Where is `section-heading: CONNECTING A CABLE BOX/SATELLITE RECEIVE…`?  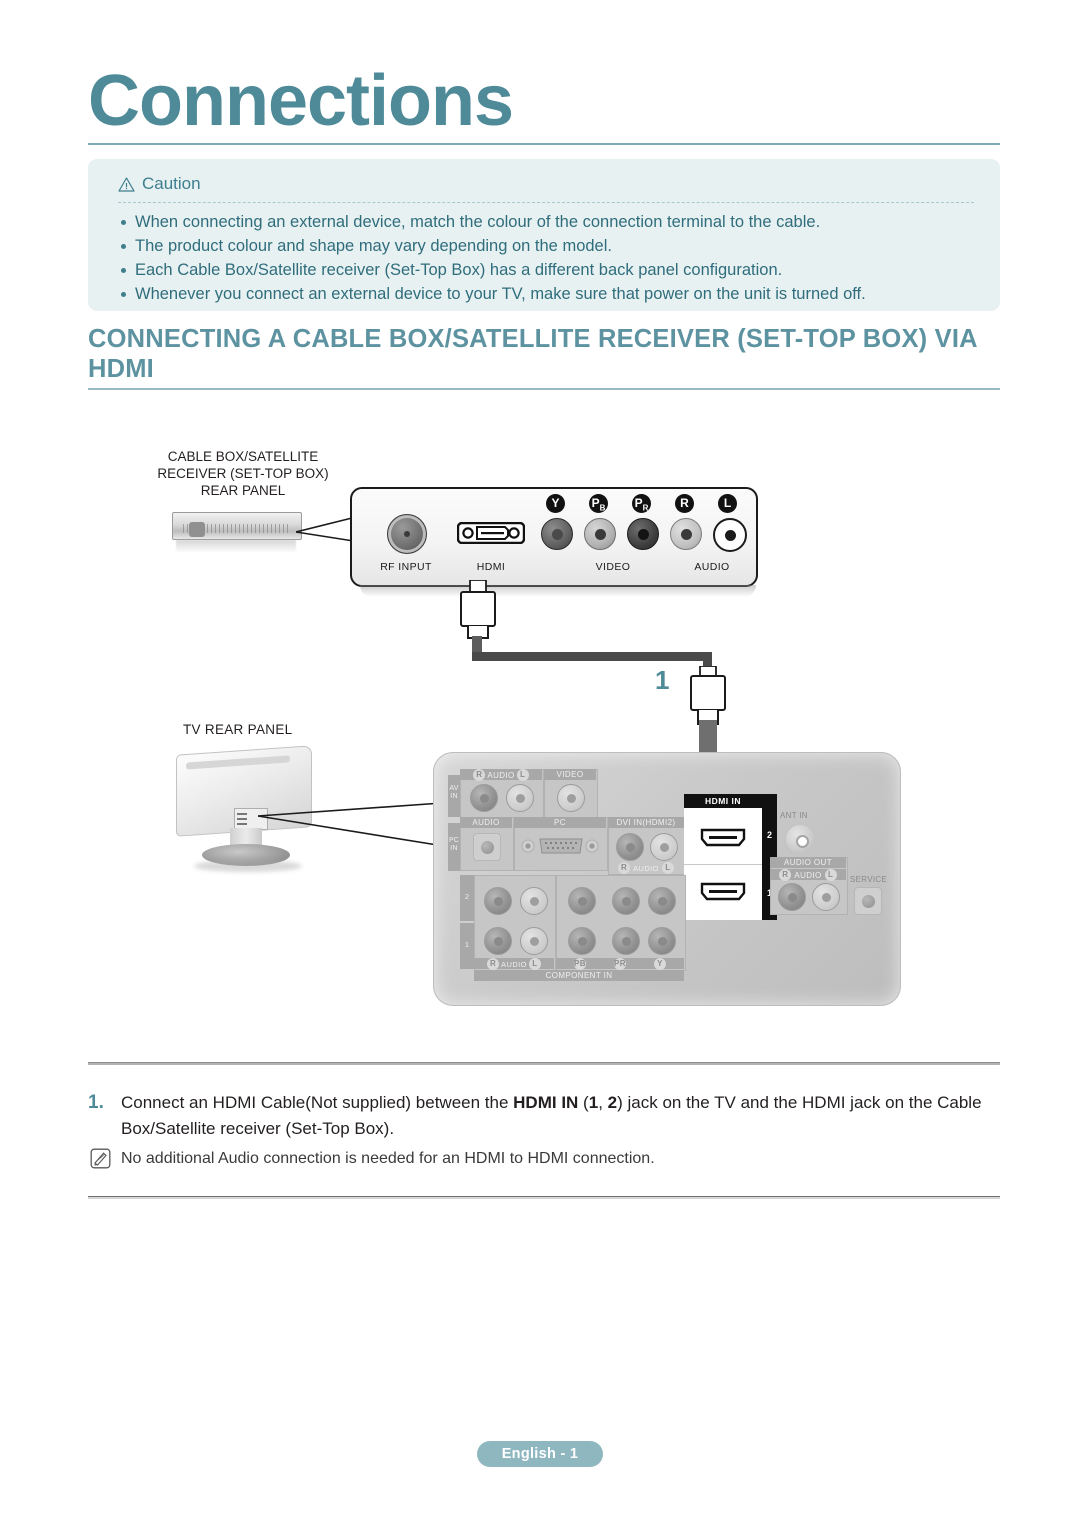 section-heading: CONNECTING A CABLE BOX/SATELLITE RECEIVE… is located at coordinates (532, 354).